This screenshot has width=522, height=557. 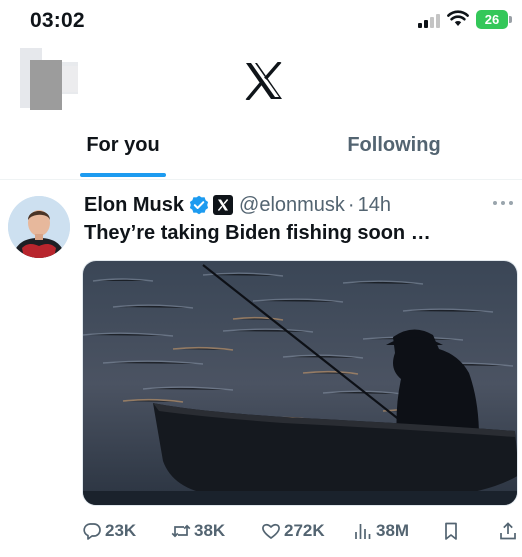 What do you see at coordinates (123, 175) in the screenshot?
I see `active-tab-indicator` at bounding box center [123, 175].